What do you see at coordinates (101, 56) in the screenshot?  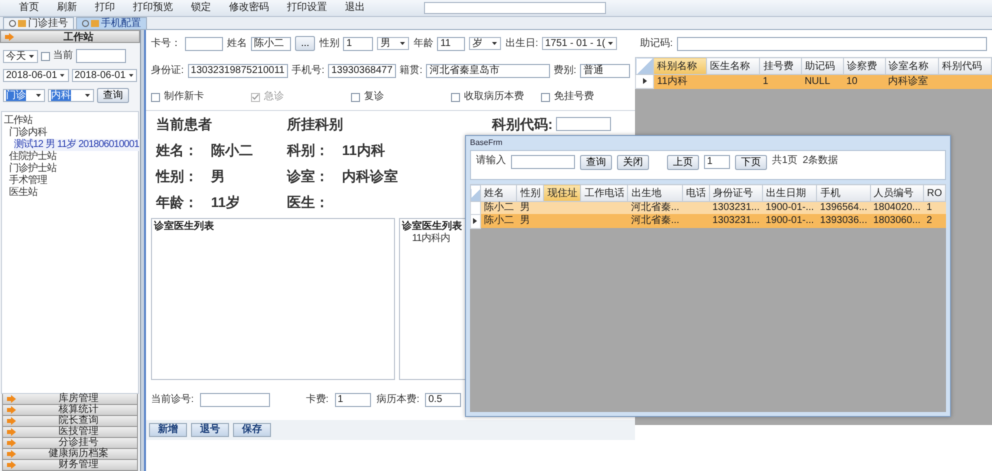 I see `text-field` at bounding box center [101, 56].